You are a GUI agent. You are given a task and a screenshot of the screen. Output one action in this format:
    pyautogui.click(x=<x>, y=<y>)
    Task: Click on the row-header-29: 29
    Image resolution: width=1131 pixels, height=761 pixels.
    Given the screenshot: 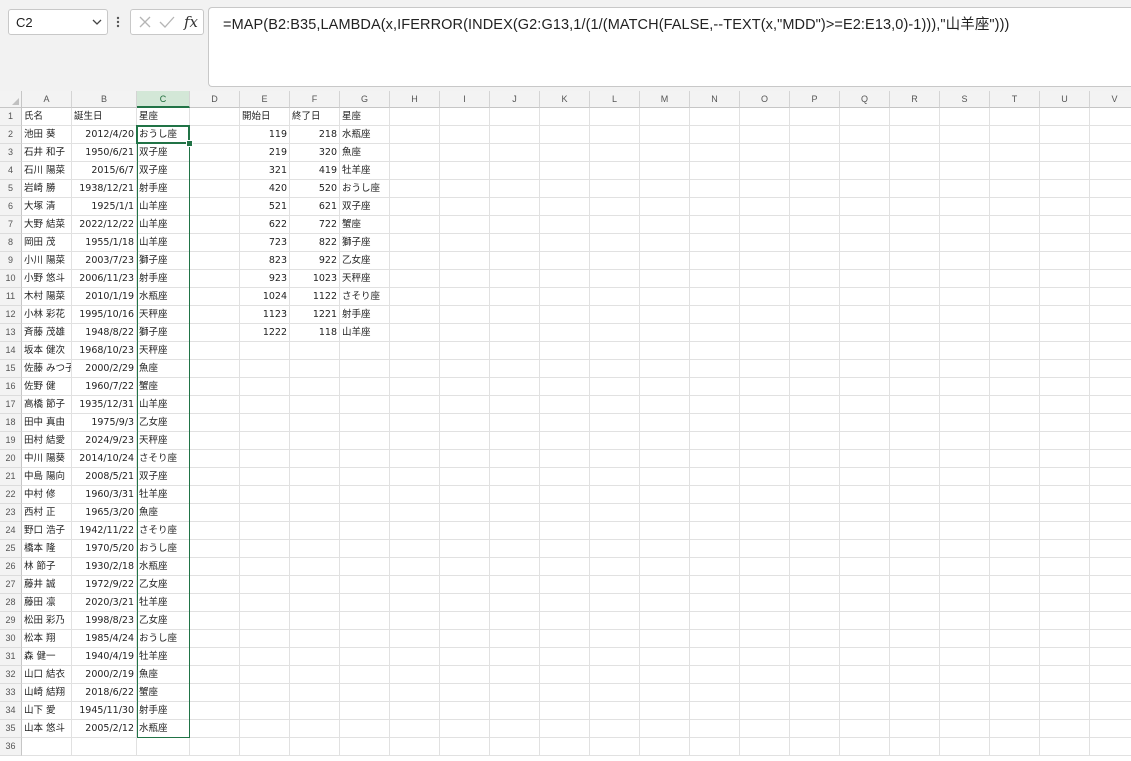 What is the action you would take?
    pyautogui.click(x=11, y=621)
    